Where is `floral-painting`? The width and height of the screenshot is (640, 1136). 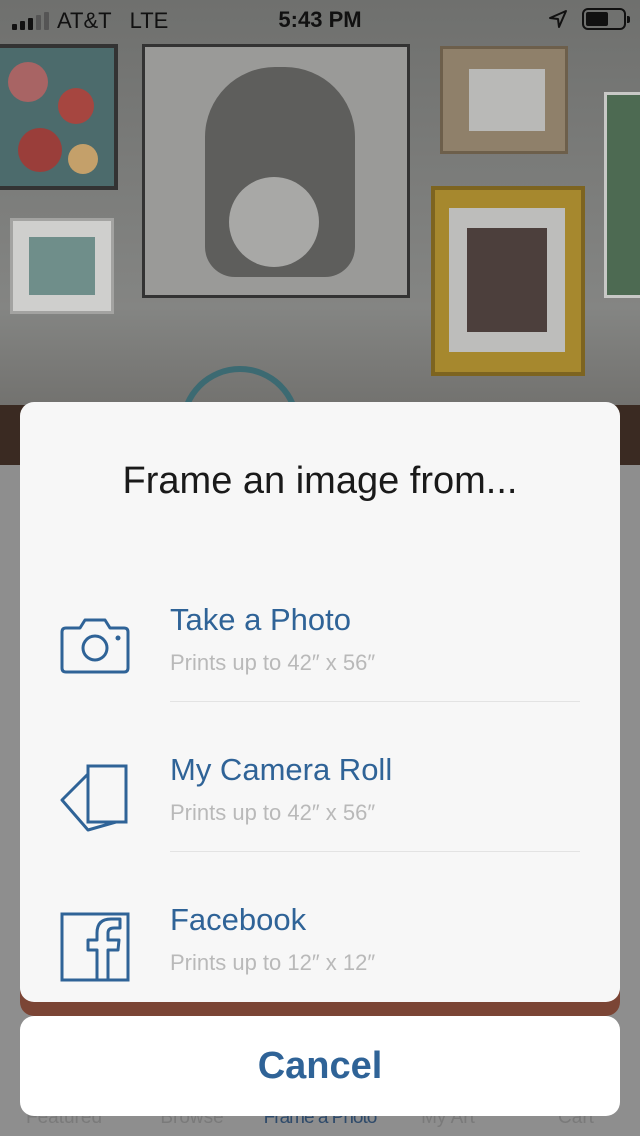
floral-painting is located at coordinates (59, 117).